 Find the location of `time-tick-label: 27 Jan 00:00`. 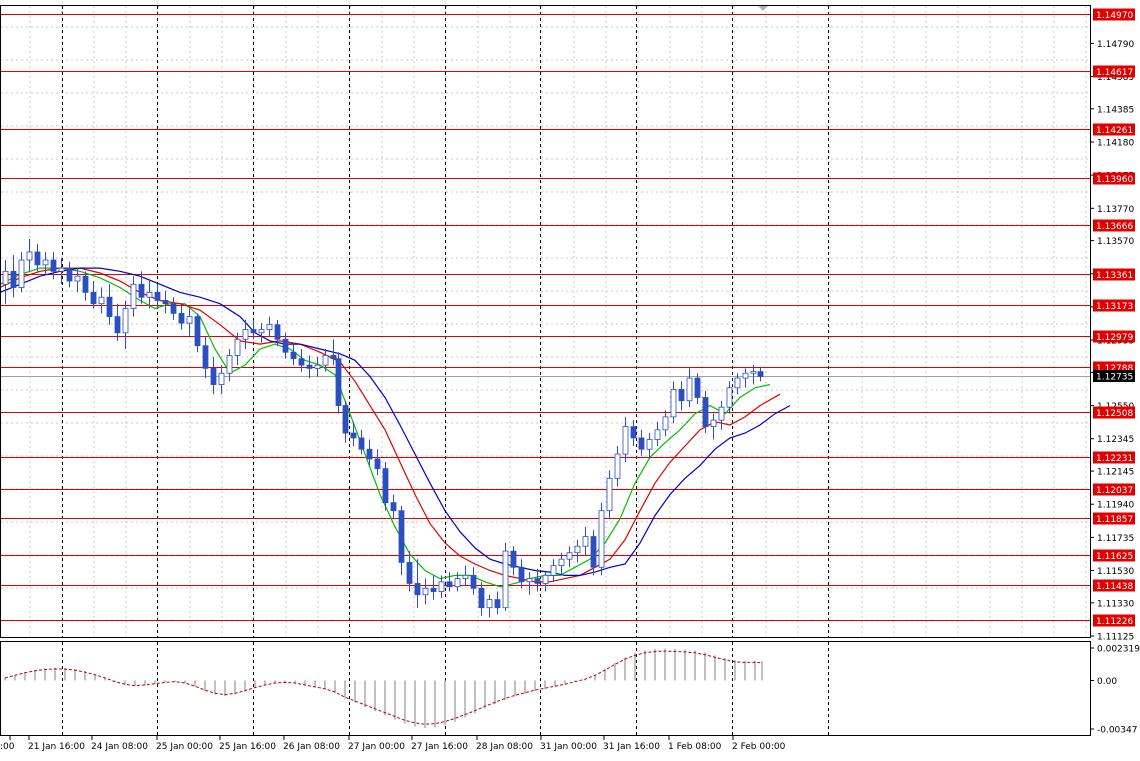

time-tick-label: 27 Jan 00:00 is located at coordinates (376, 747).